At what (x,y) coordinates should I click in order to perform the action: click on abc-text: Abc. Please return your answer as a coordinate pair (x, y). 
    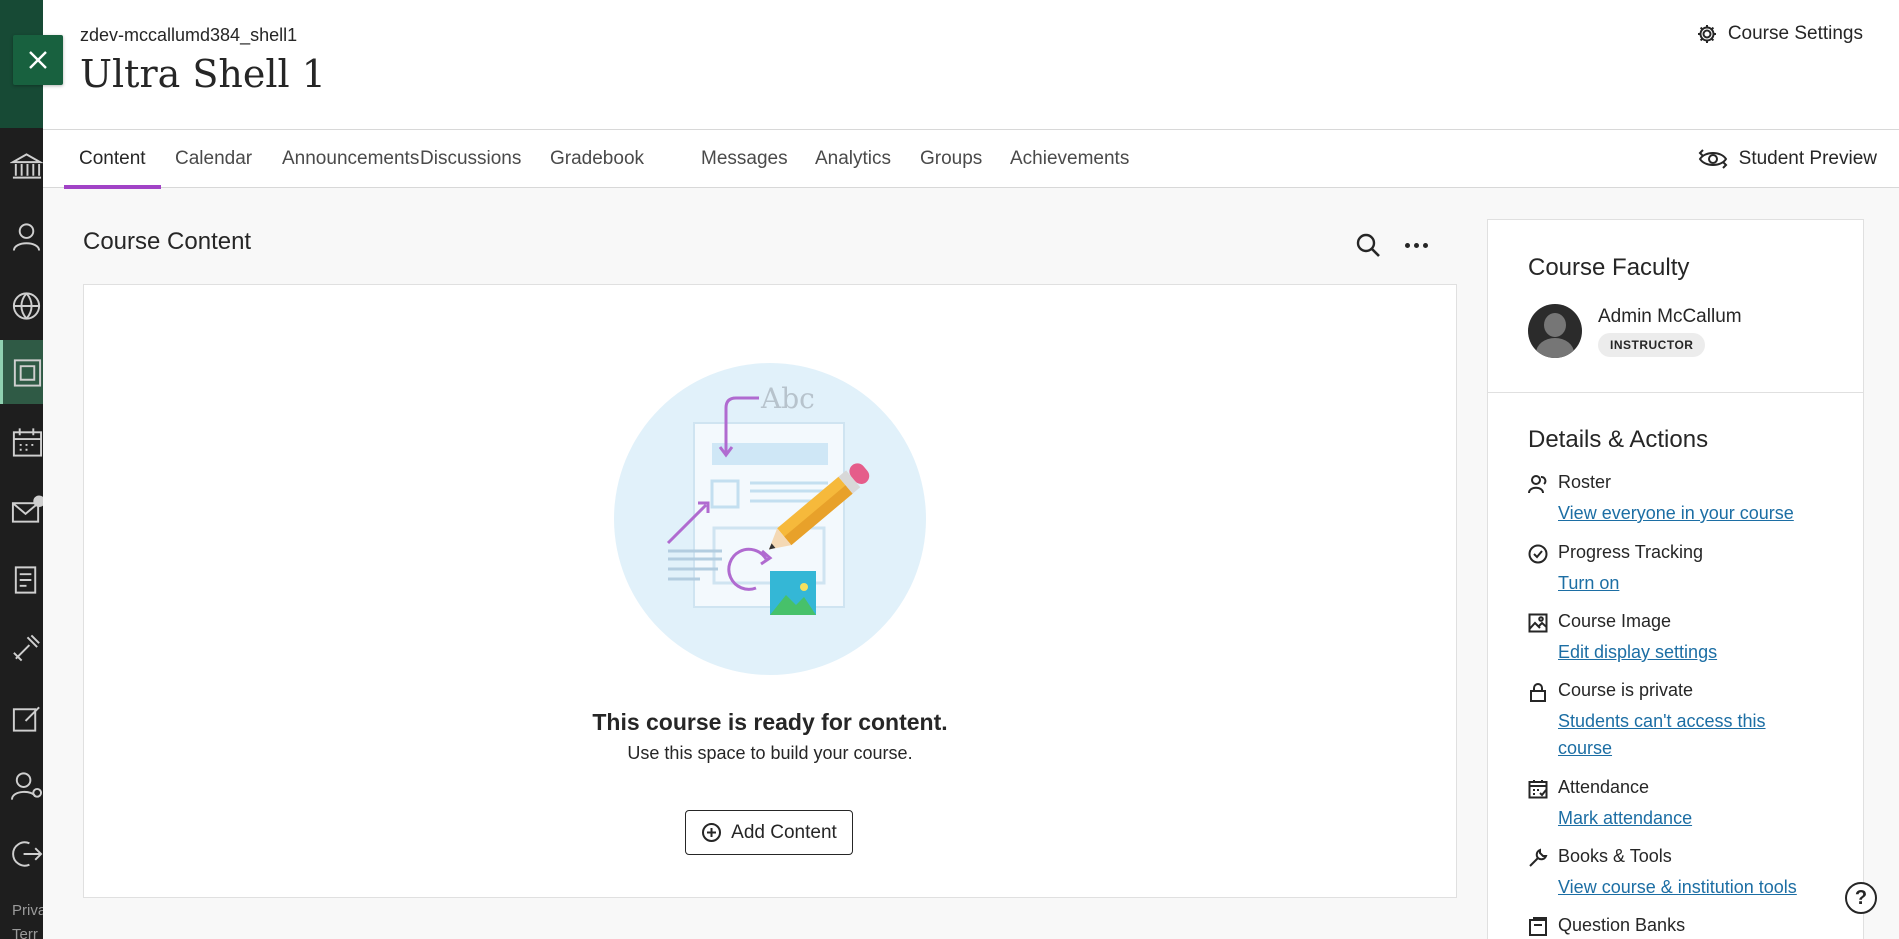
    Looking at the image, I should click on (787, 398).